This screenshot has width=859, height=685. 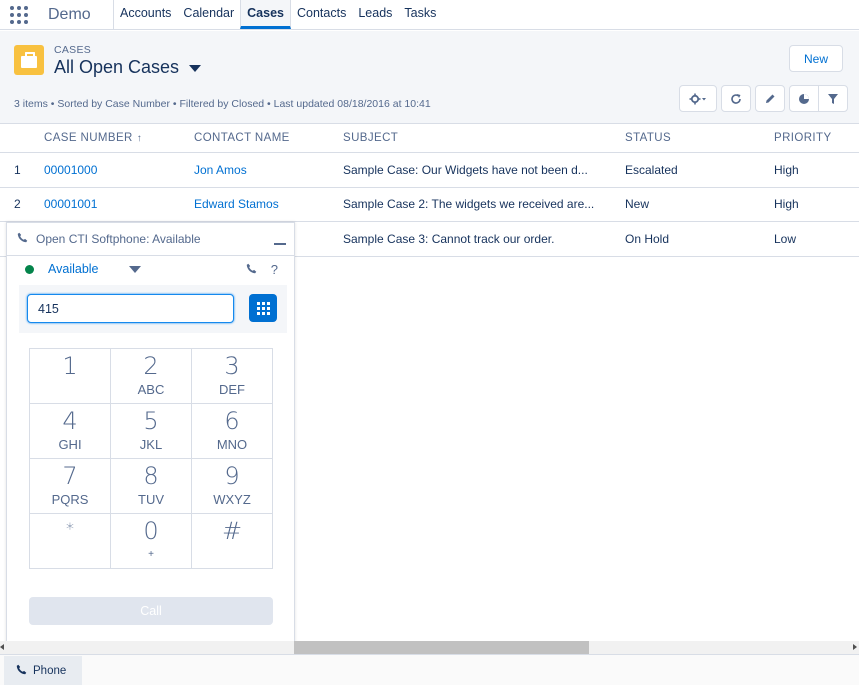 What do you see at coordinates (117, 67) in the screenshot?
I see `list-view-name: All Open Cases` at bounding box center [117, 67].